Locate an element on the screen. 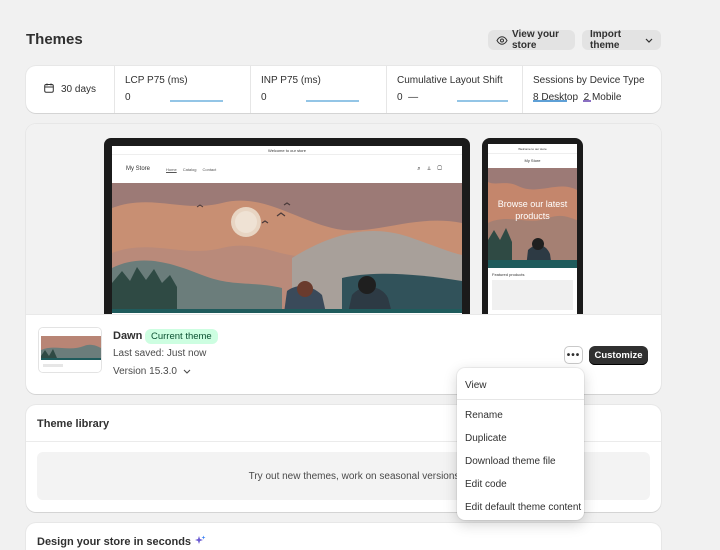  mobile-store-name: My Store is located at coordinates (532, 160).